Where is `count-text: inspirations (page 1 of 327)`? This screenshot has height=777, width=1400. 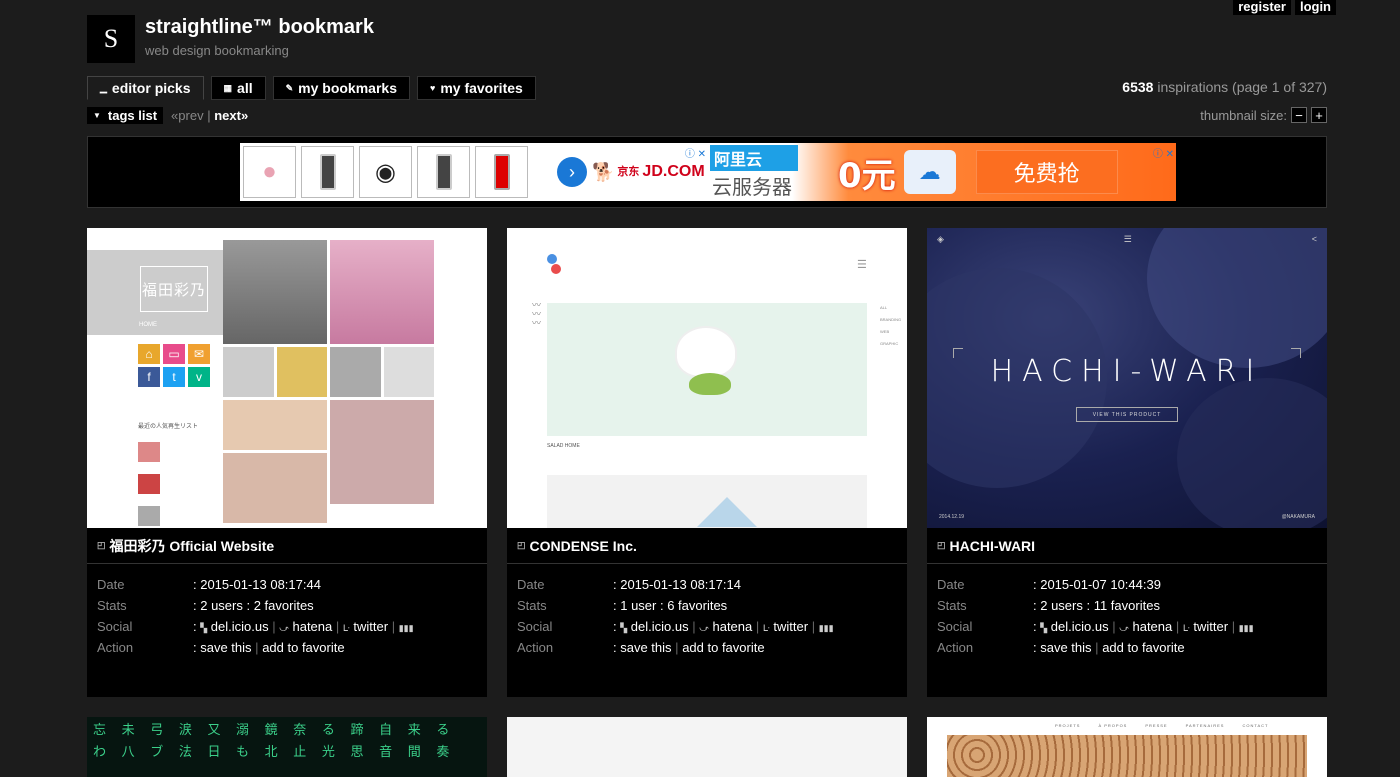 count-text: inspirations (page 1 of 327) is located at coordinates (1242, 87).